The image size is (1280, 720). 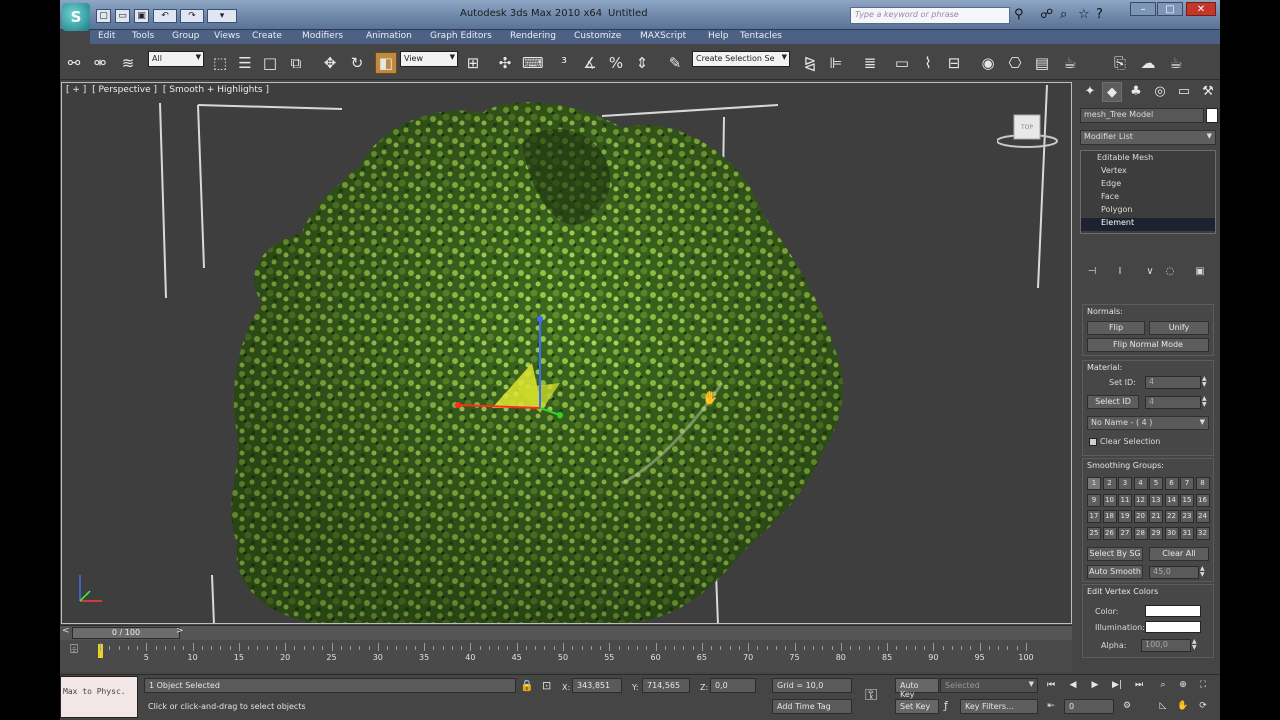 What do you see at coordinates (1120, 274) in the screenshot?
I see `show-end-result-icon: Ⅰ` at bounding box center [1120, 274].